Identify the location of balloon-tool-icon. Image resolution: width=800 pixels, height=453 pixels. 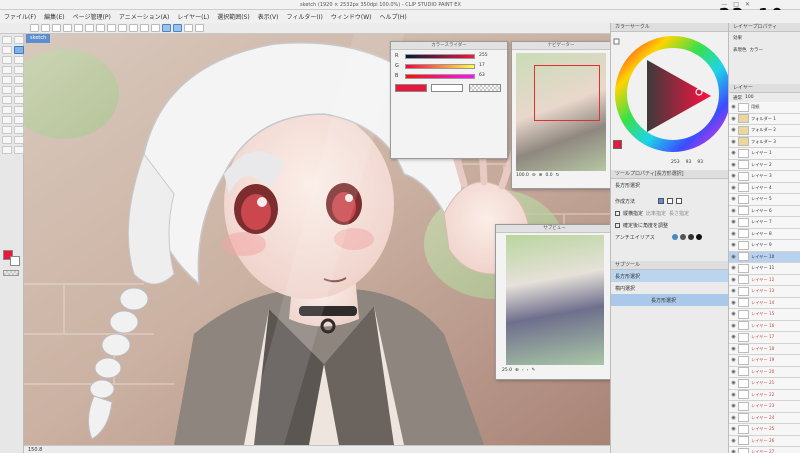
(7, 130).